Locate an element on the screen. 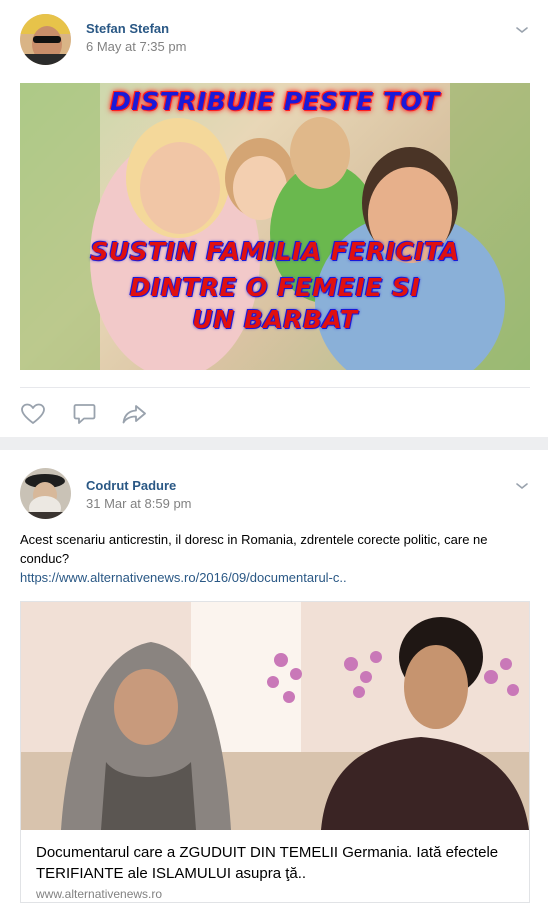  author-name: Codrut Padure is located at coordinates (131, 485).